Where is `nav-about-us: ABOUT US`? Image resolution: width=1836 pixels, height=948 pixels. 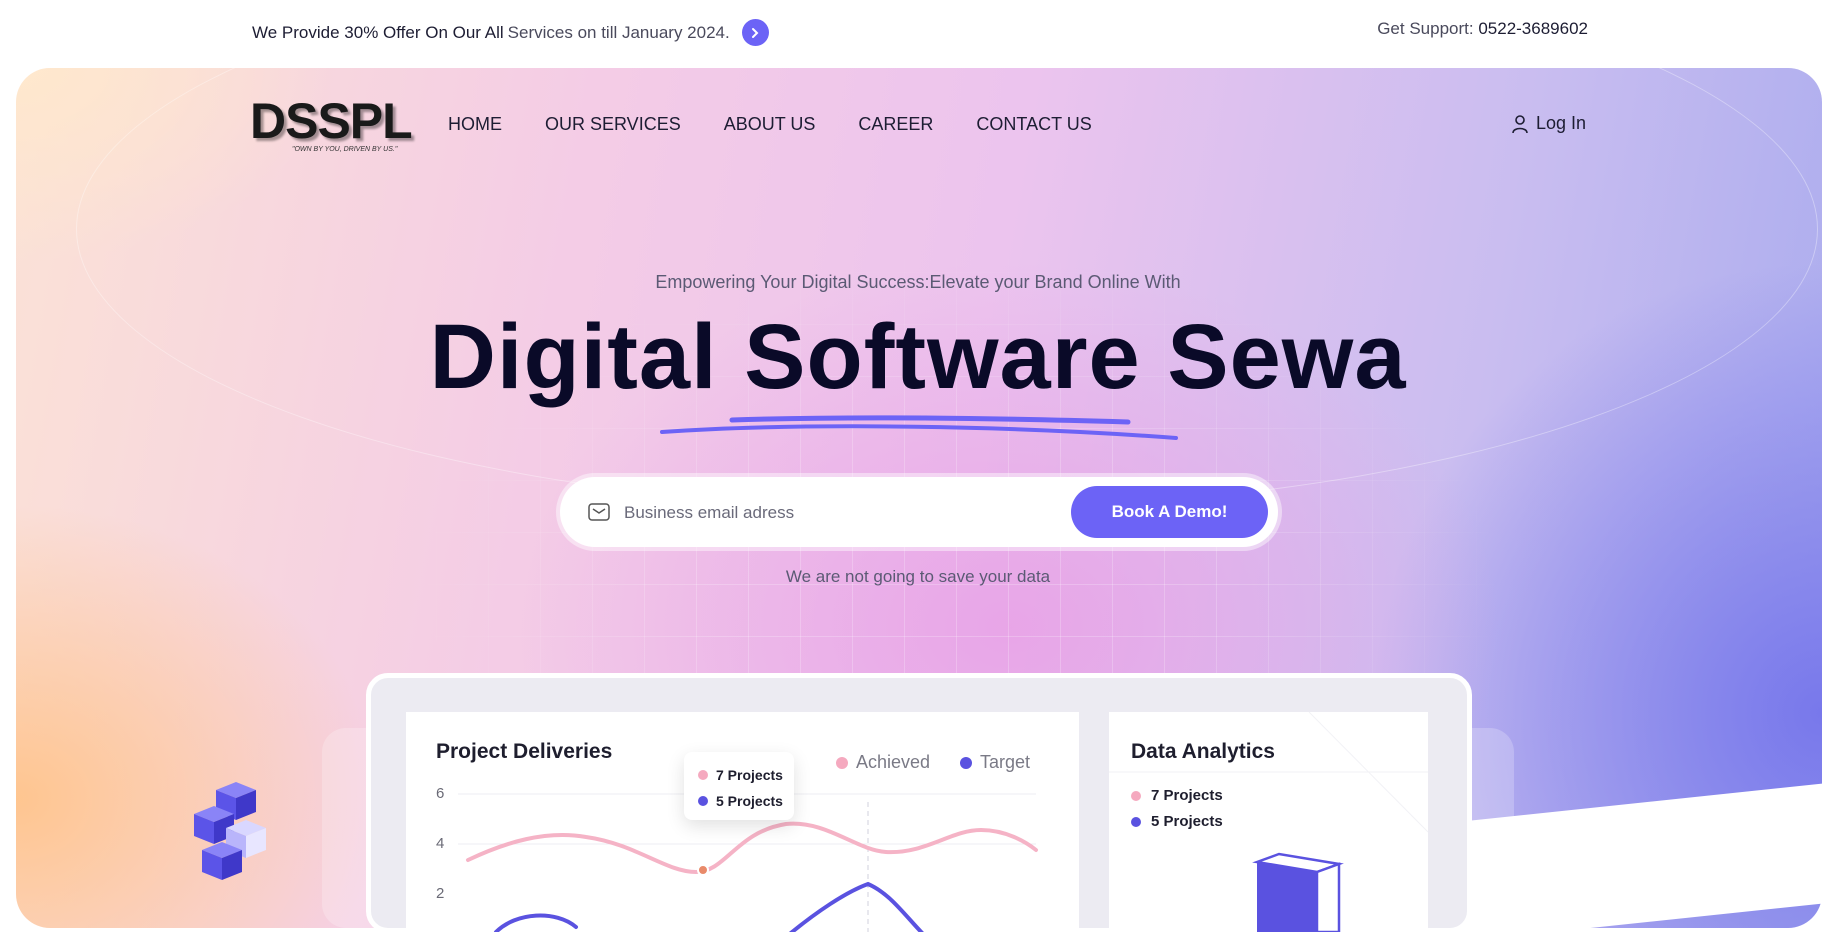
nav-about-us: ABOUT US is located at coordinates (770, 124).